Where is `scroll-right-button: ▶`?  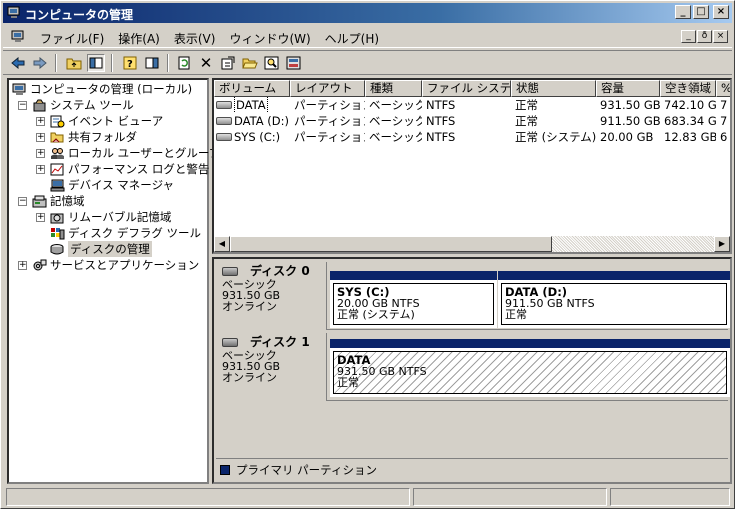 scroll-right-button: ▶ is located at coordinates (722, 244).